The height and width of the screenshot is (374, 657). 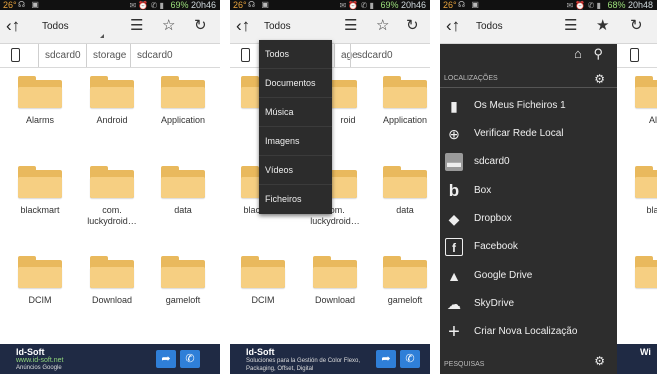 I want to click on menu-item-musica: Música, so click(x=295, y=112).